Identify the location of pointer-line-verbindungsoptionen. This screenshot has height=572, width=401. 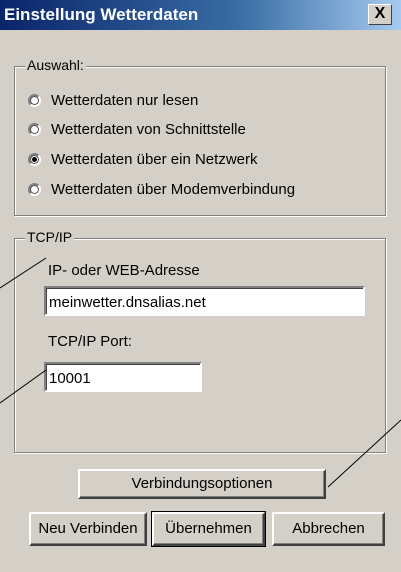
(364, 453).